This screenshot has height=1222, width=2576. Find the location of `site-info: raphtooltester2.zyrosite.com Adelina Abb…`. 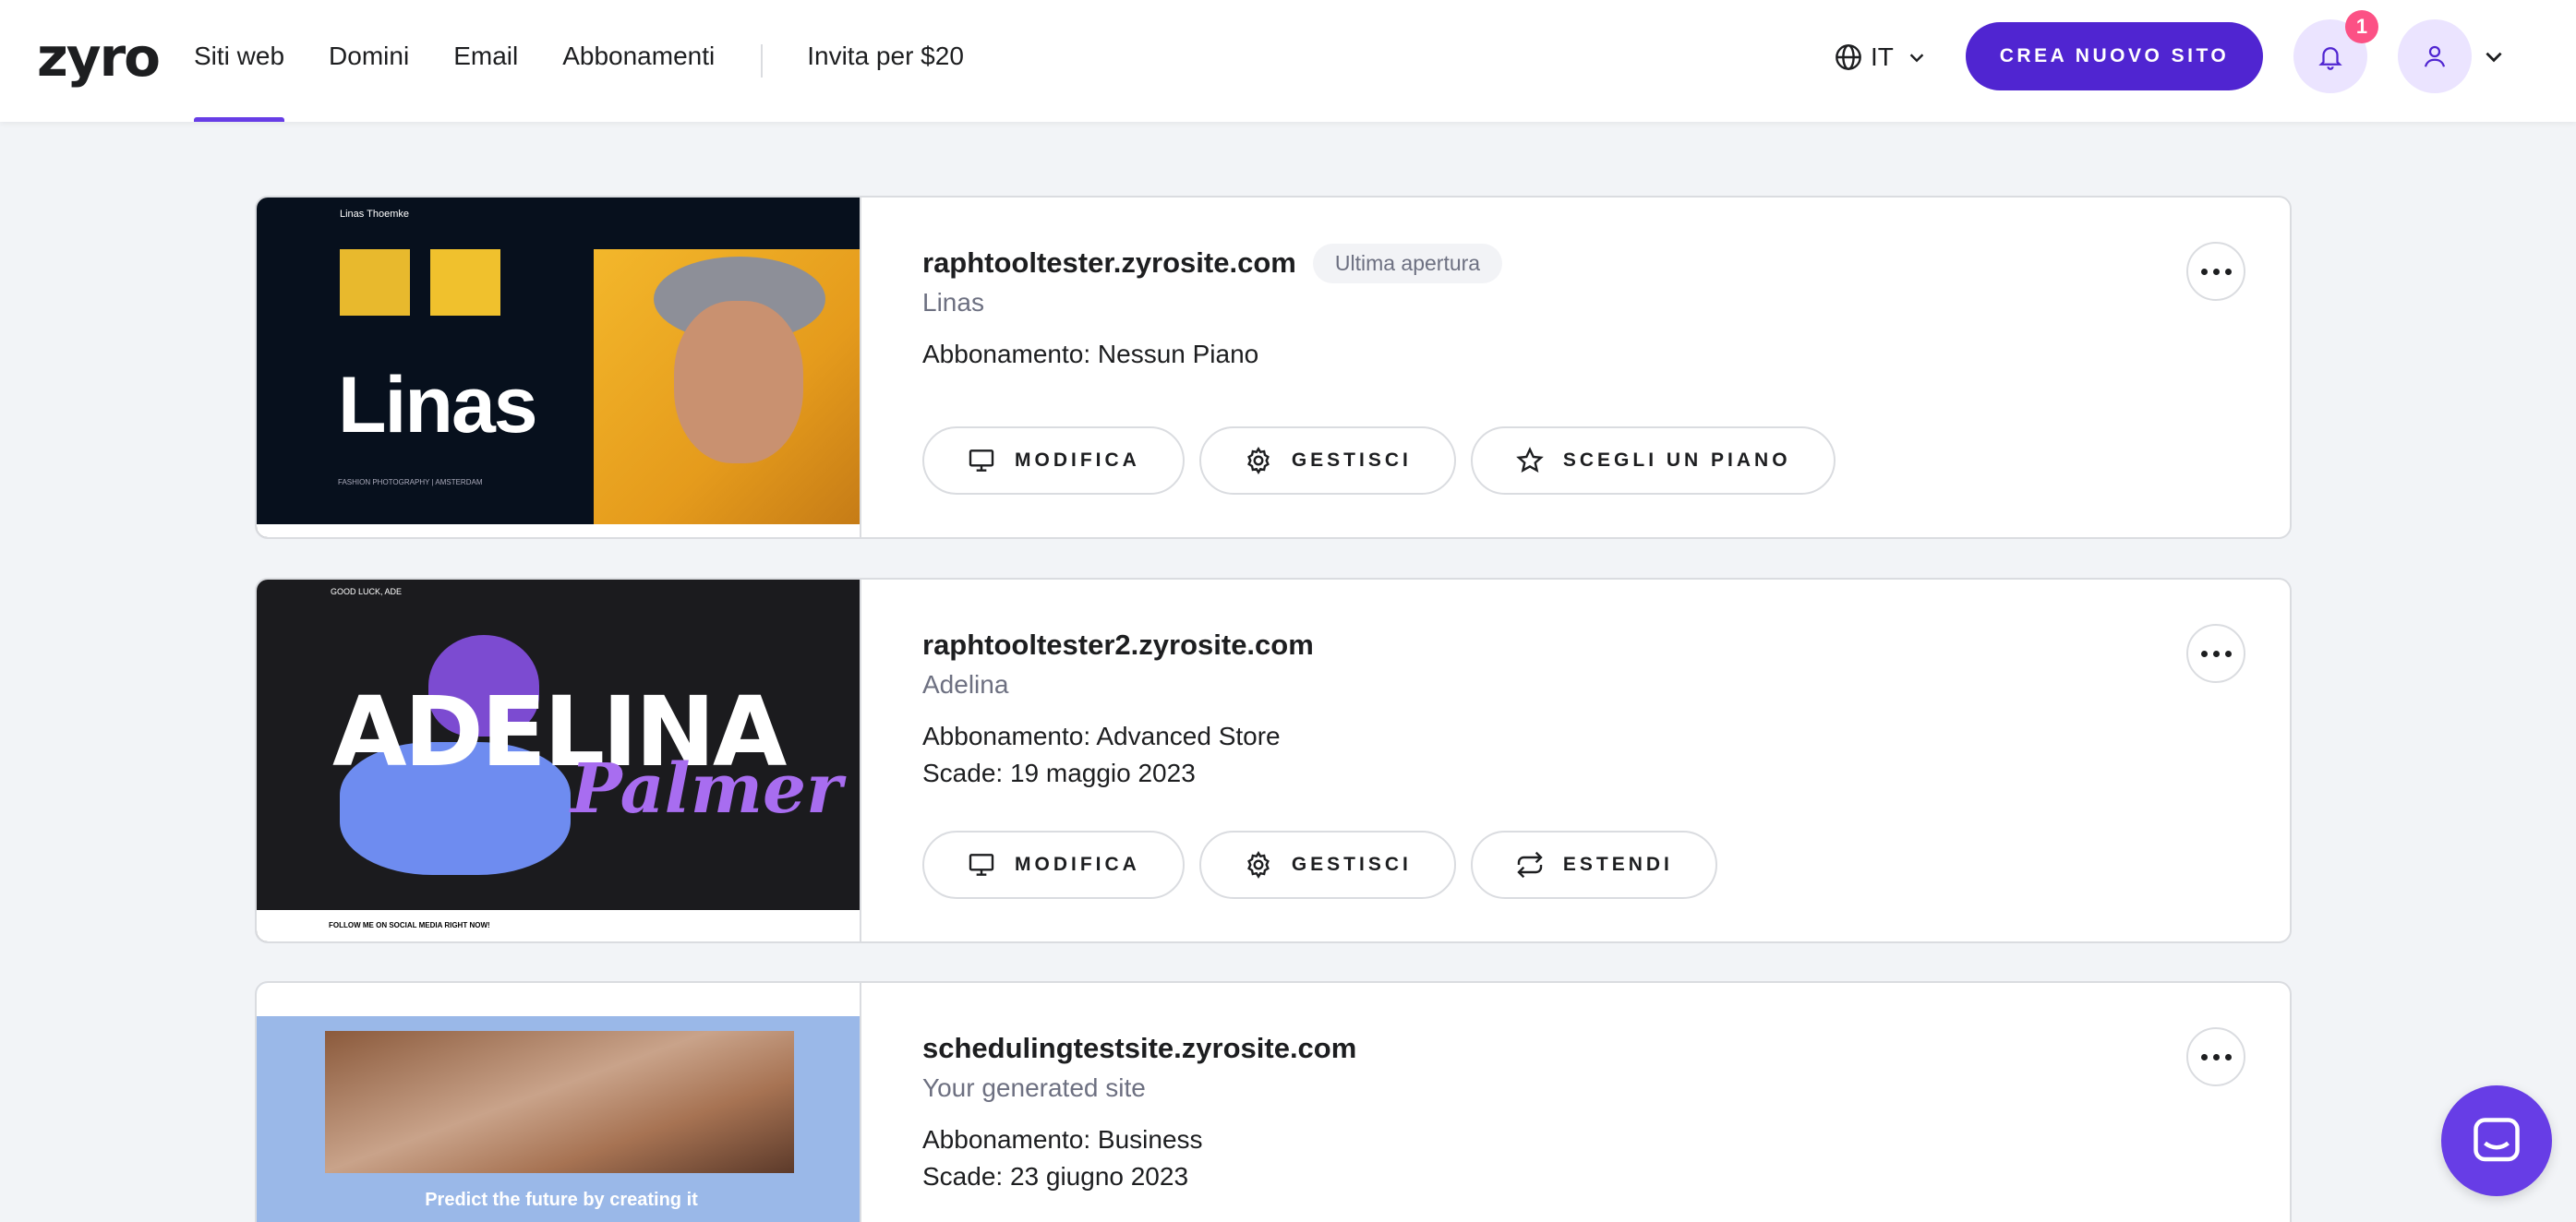

site-info: raphtooltester2.zyrosite.com Adelina Abb… is located at coordinates (1118, 708).